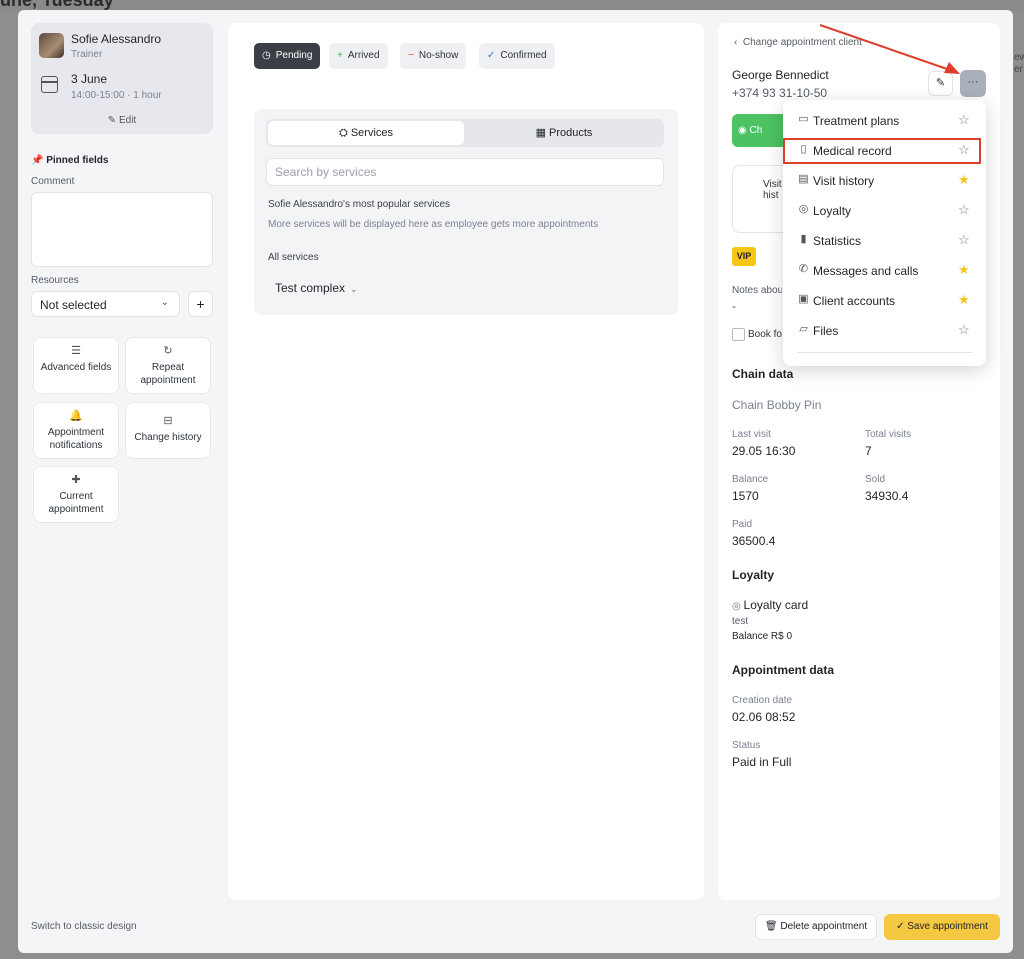 The height and width of the screenshot is (959, 1024). Describe the element at coordinates (868, 451) in the screenshot. I see `total-visits-value: 7` at that location.